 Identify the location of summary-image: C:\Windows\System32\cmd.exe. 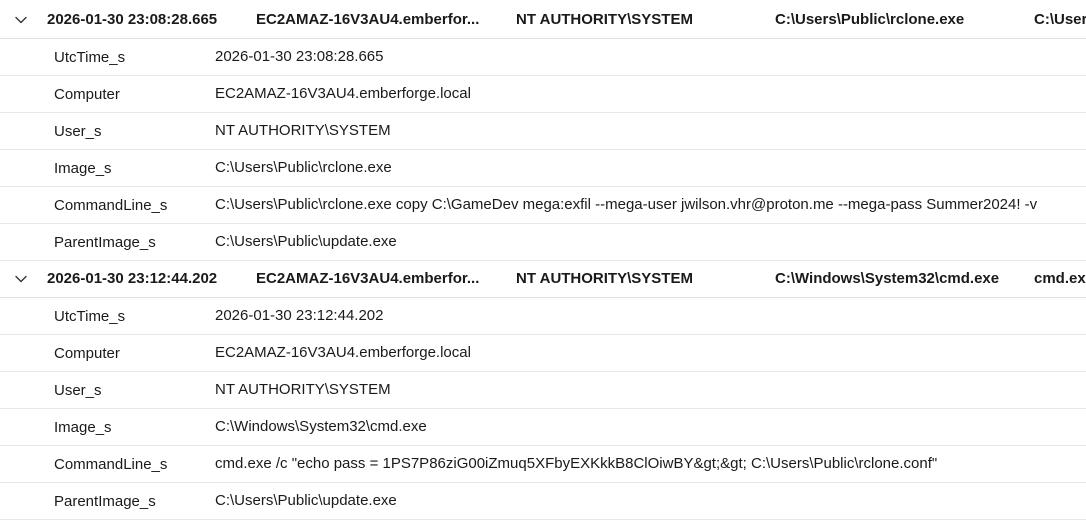
(887, 278).